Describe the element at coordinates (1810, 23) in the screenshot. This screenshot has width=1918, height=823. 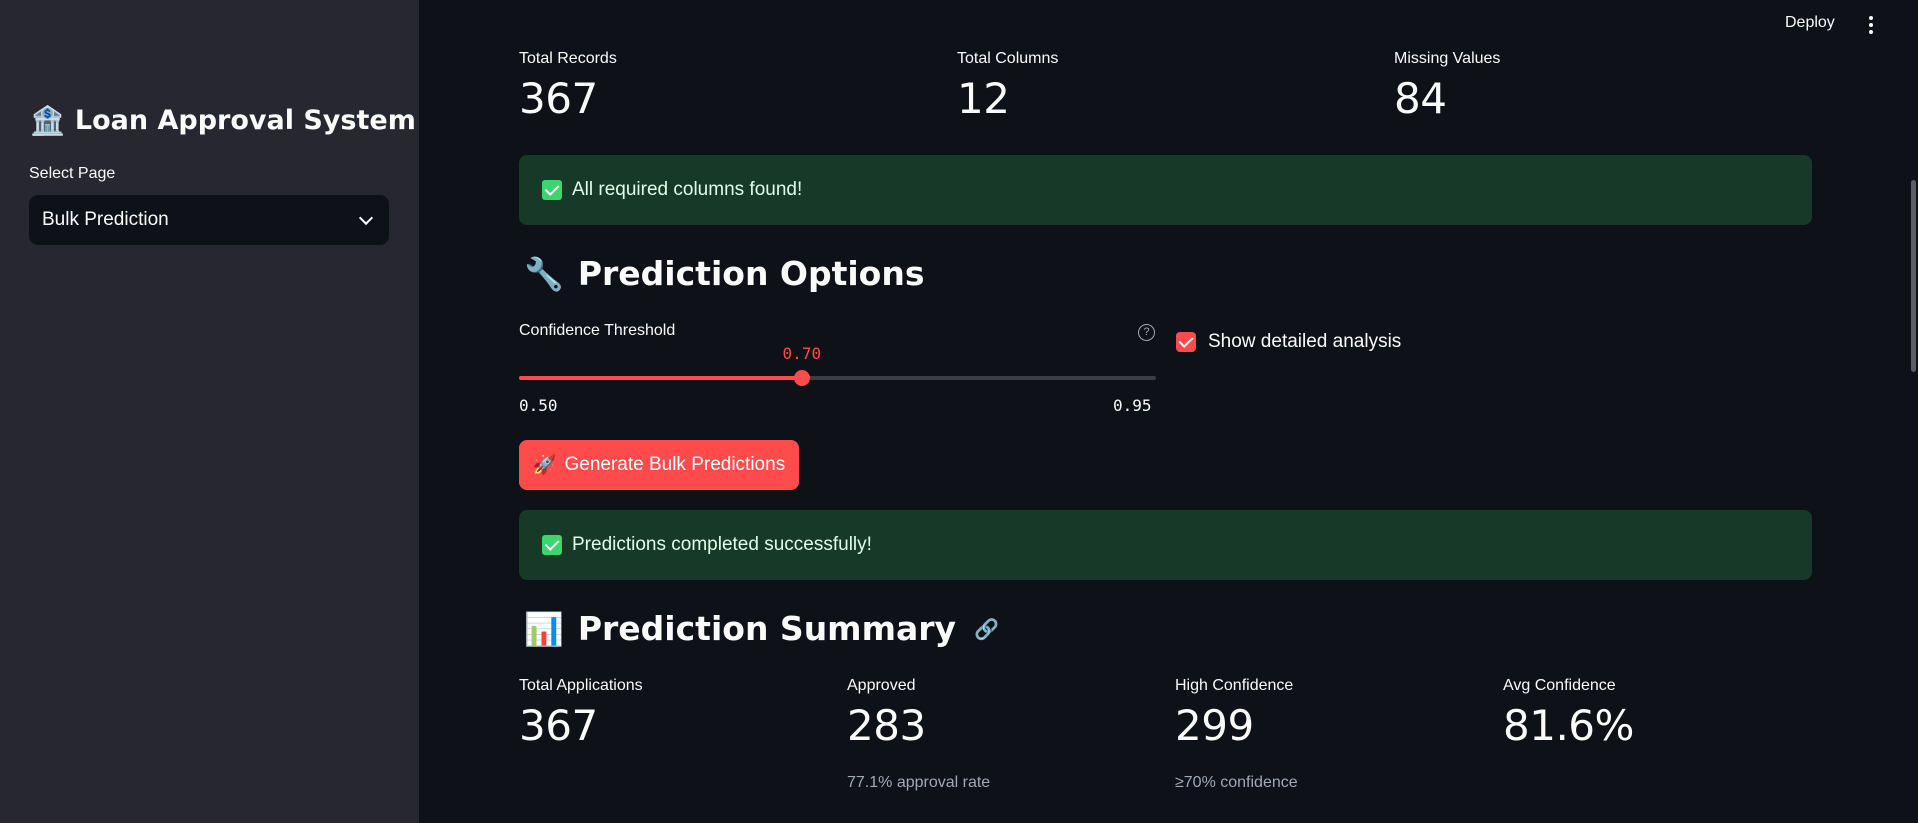
I see `deploy-button: Deploy` at that location.